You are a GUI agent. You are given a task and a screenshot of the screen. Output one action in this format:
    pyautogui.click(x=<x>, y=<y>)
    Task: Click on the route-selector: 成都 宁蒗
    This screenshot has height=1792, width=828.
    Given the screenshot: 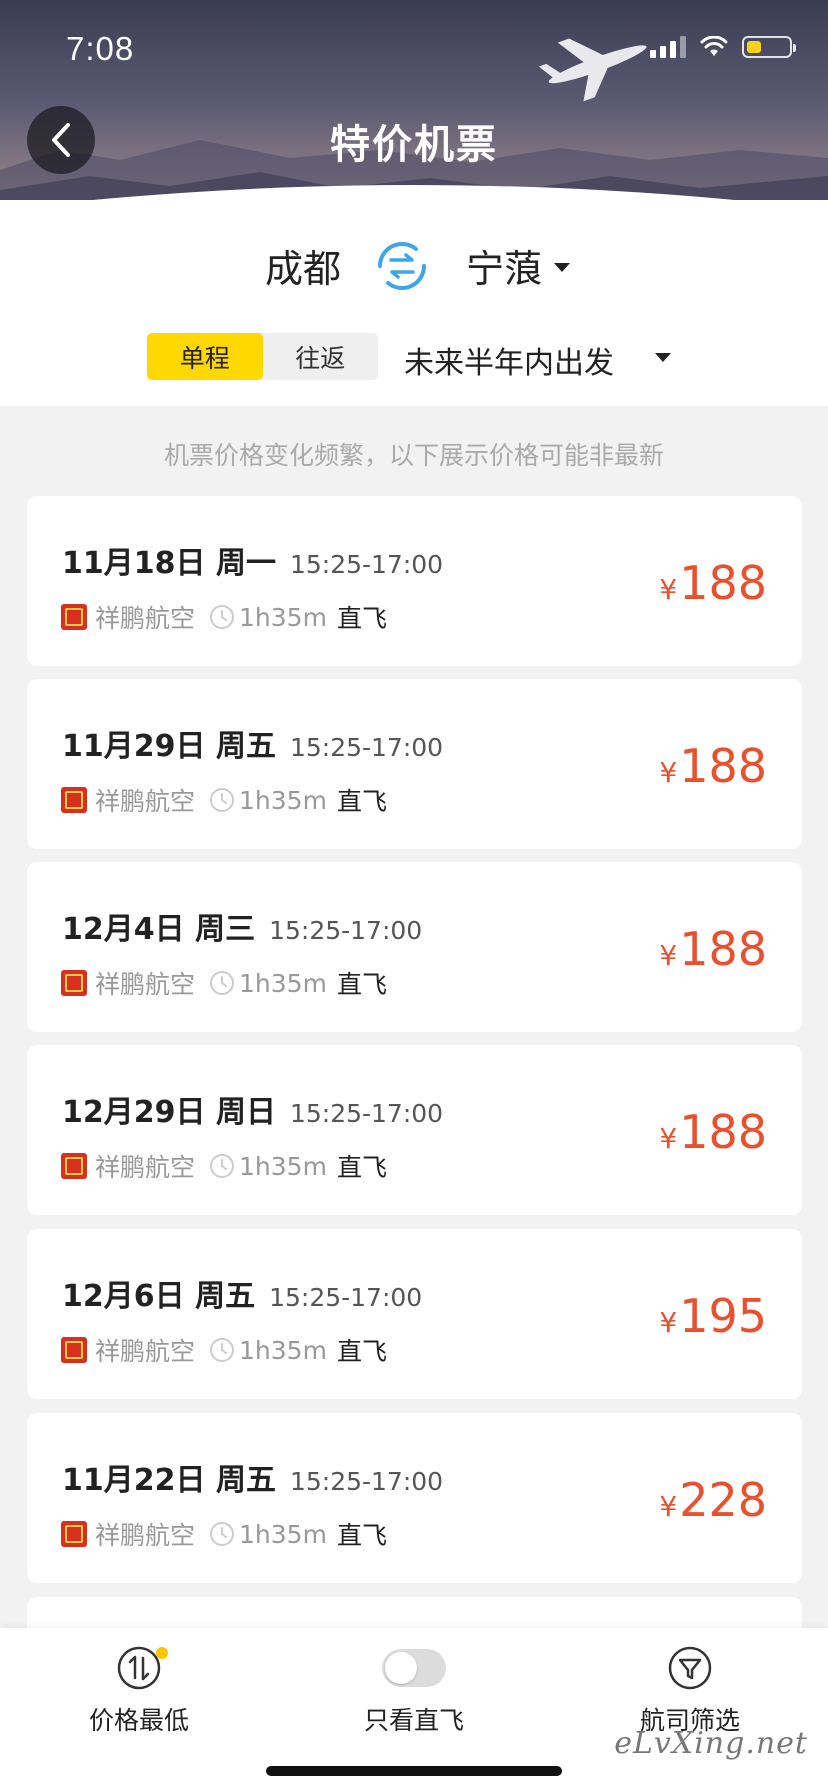 What is the action you would take?
    pyautogui.click(x=414, y=268)
    